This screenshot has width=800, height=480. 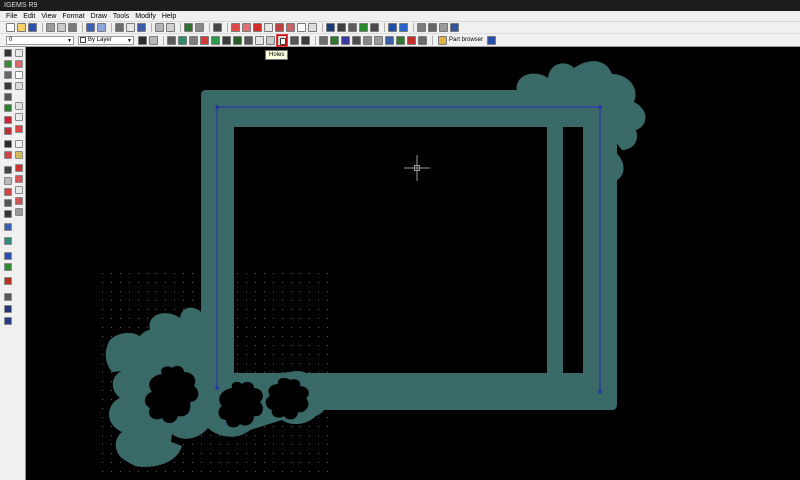 What do you see at coordinates (215, 40) in the screenshot?
I see `green-marker-icon` at bounding box center [215, 40].